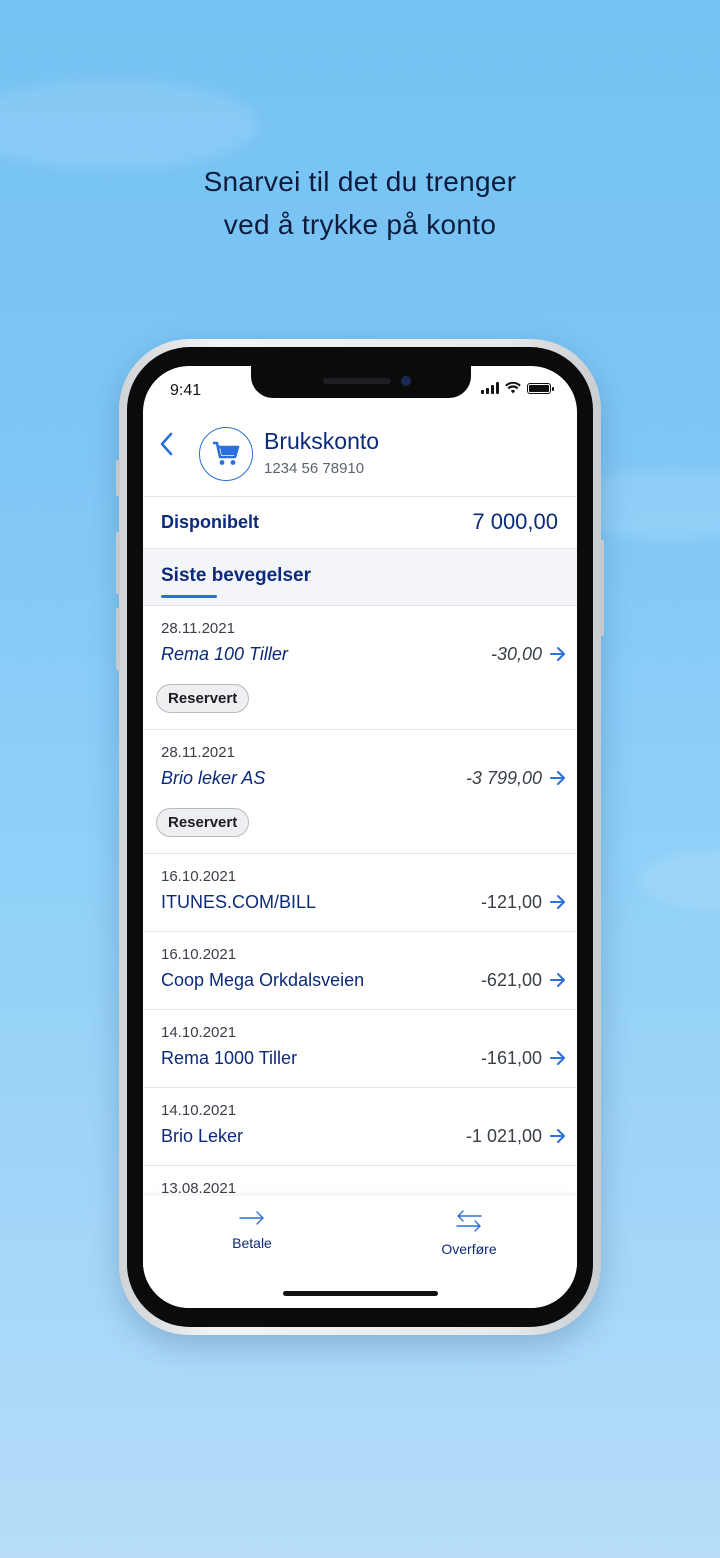 This screenshot has height=1558, width=720. I want to click on account-number: 1234 56 78910, so click(314, 468).